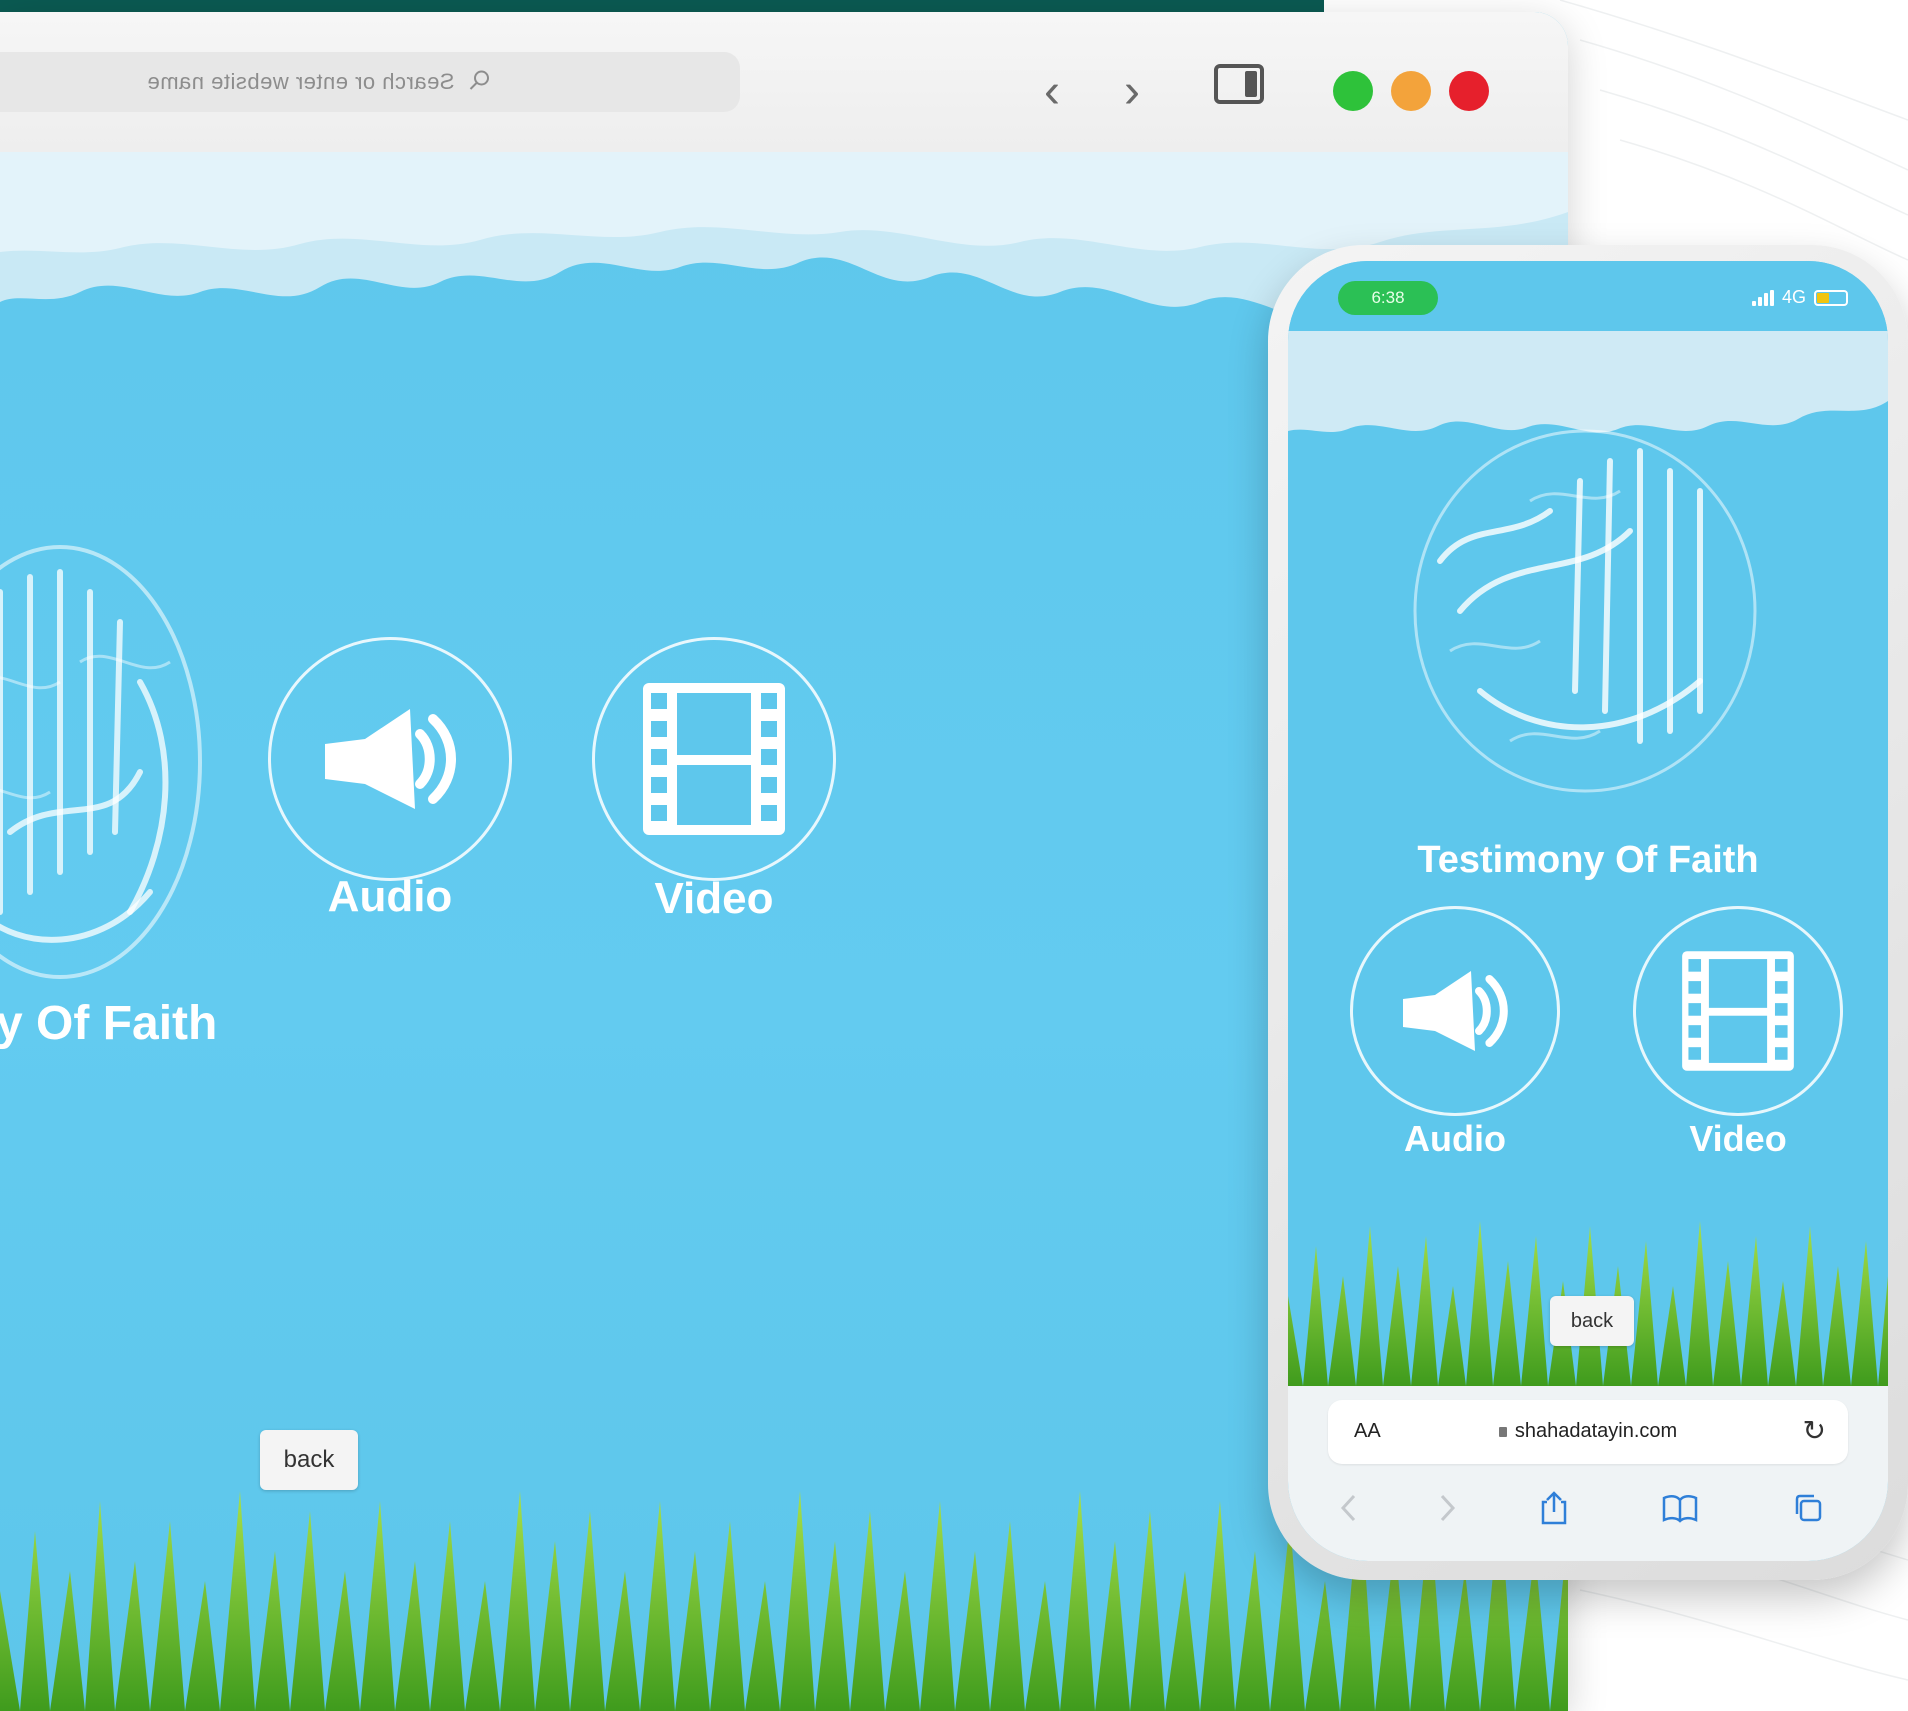 The image size is (1908, 1711). What do you see at coordinates (1793, 297) in the screenshot?
I see `network-label: 4G` at bounding box center [1793, 297].